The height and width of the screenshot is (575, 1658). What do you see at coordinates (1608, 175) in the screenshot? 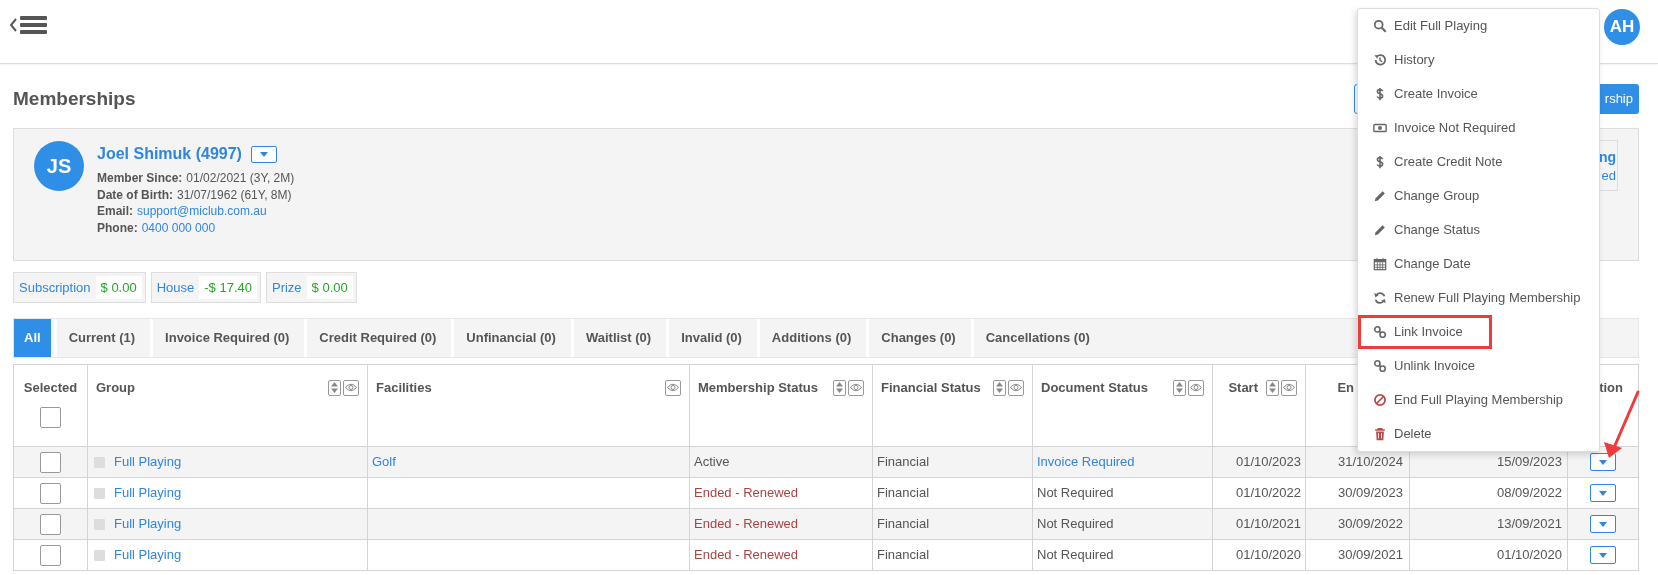
I see `membership-subtitle: ed` at bounding box center [1608, 175].